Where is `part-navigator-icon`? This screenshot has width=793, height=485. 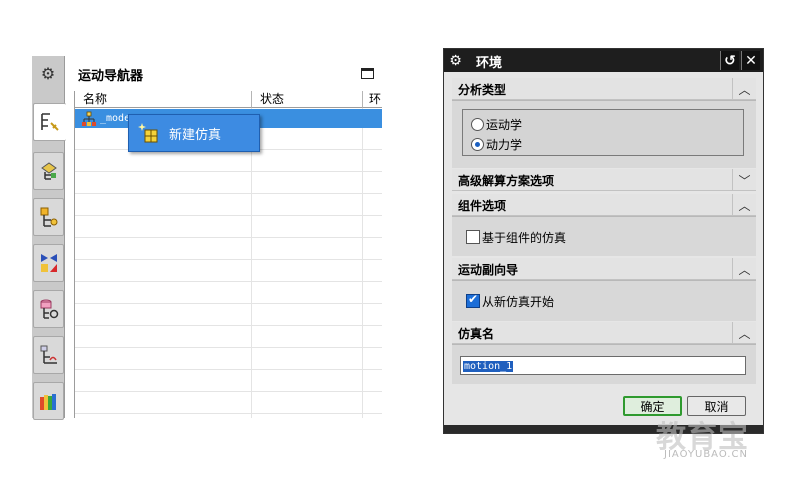 part-navigator-icon is located at coordinates (48, 263).